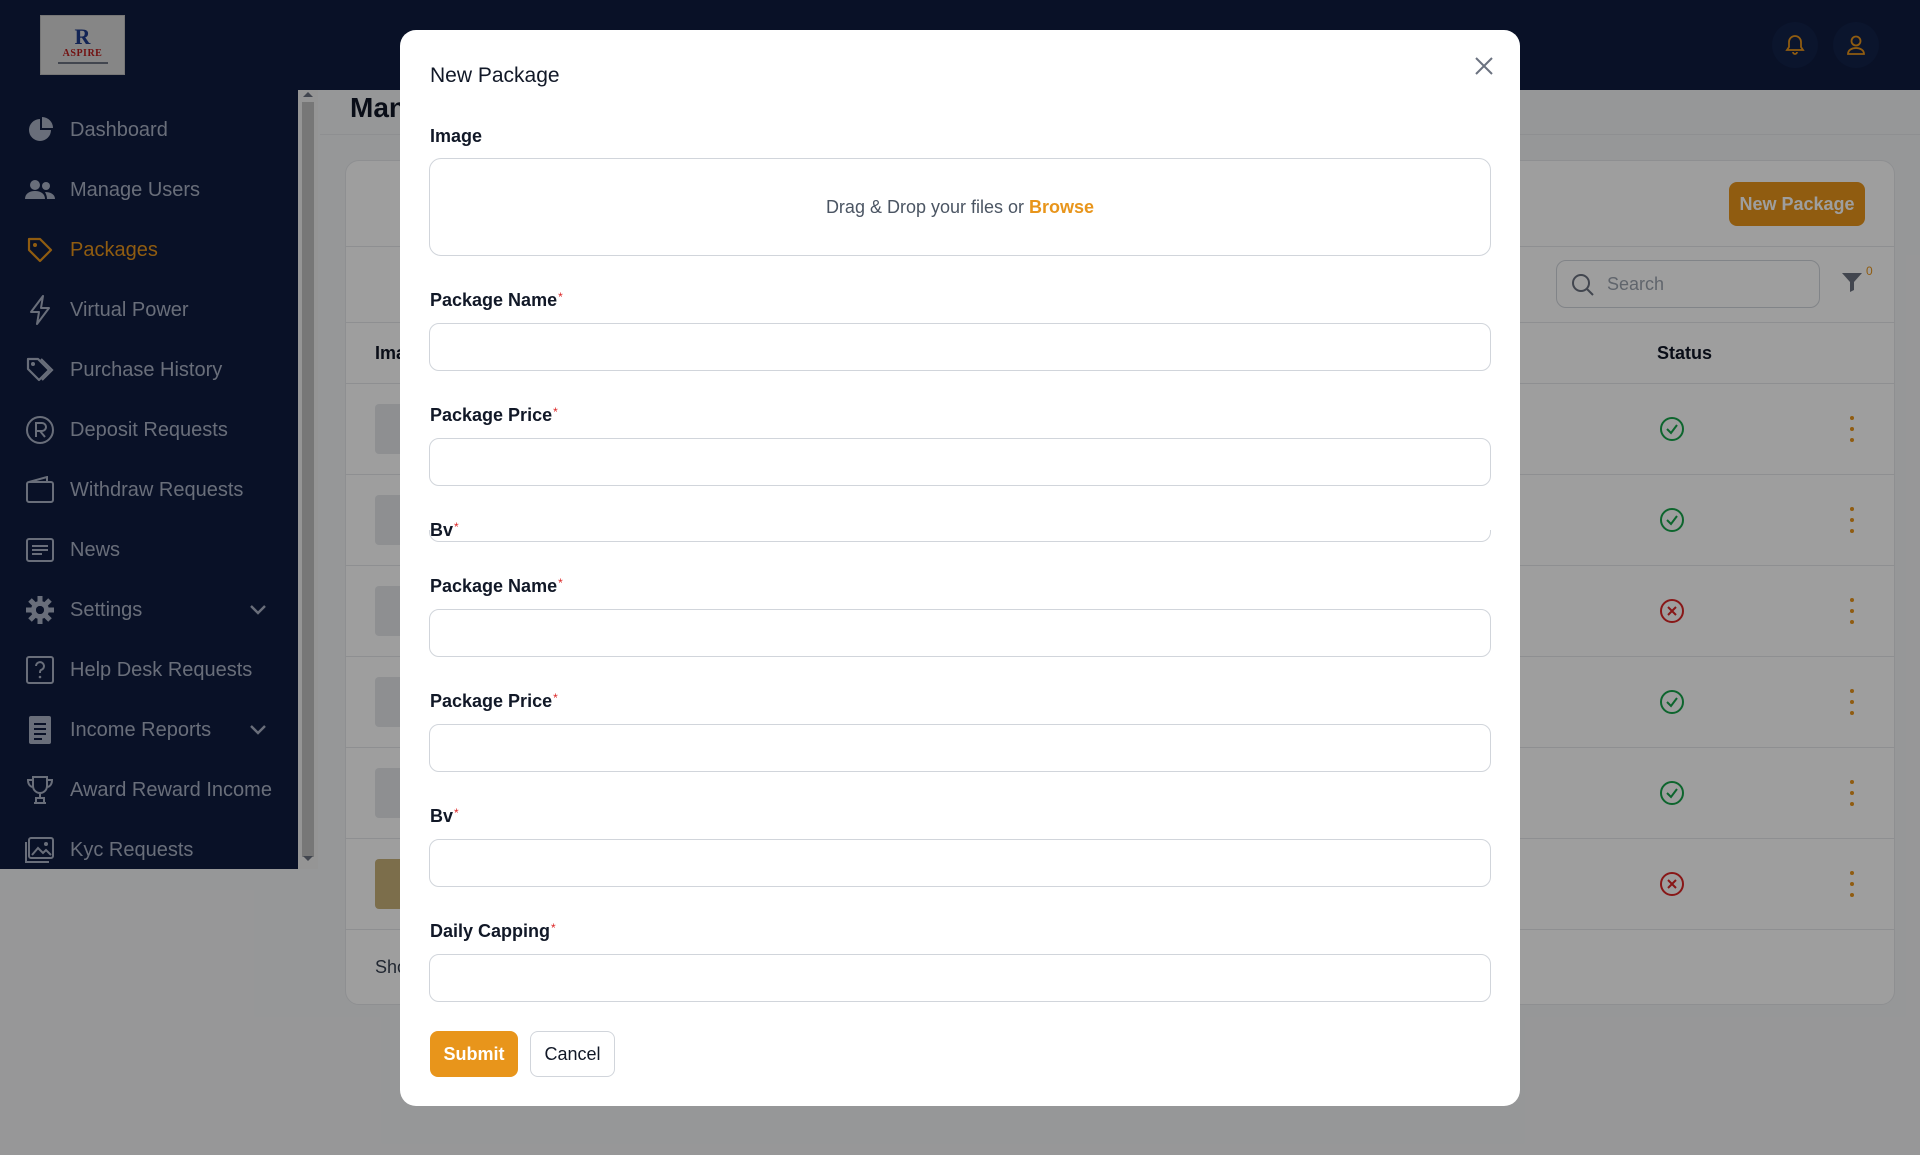 The image size is (1920, 1155). What do you see at coordinates (572, 1054) in the screenshot?
I see `cancel-button: Cancel` at bounding box center [572, 1054].